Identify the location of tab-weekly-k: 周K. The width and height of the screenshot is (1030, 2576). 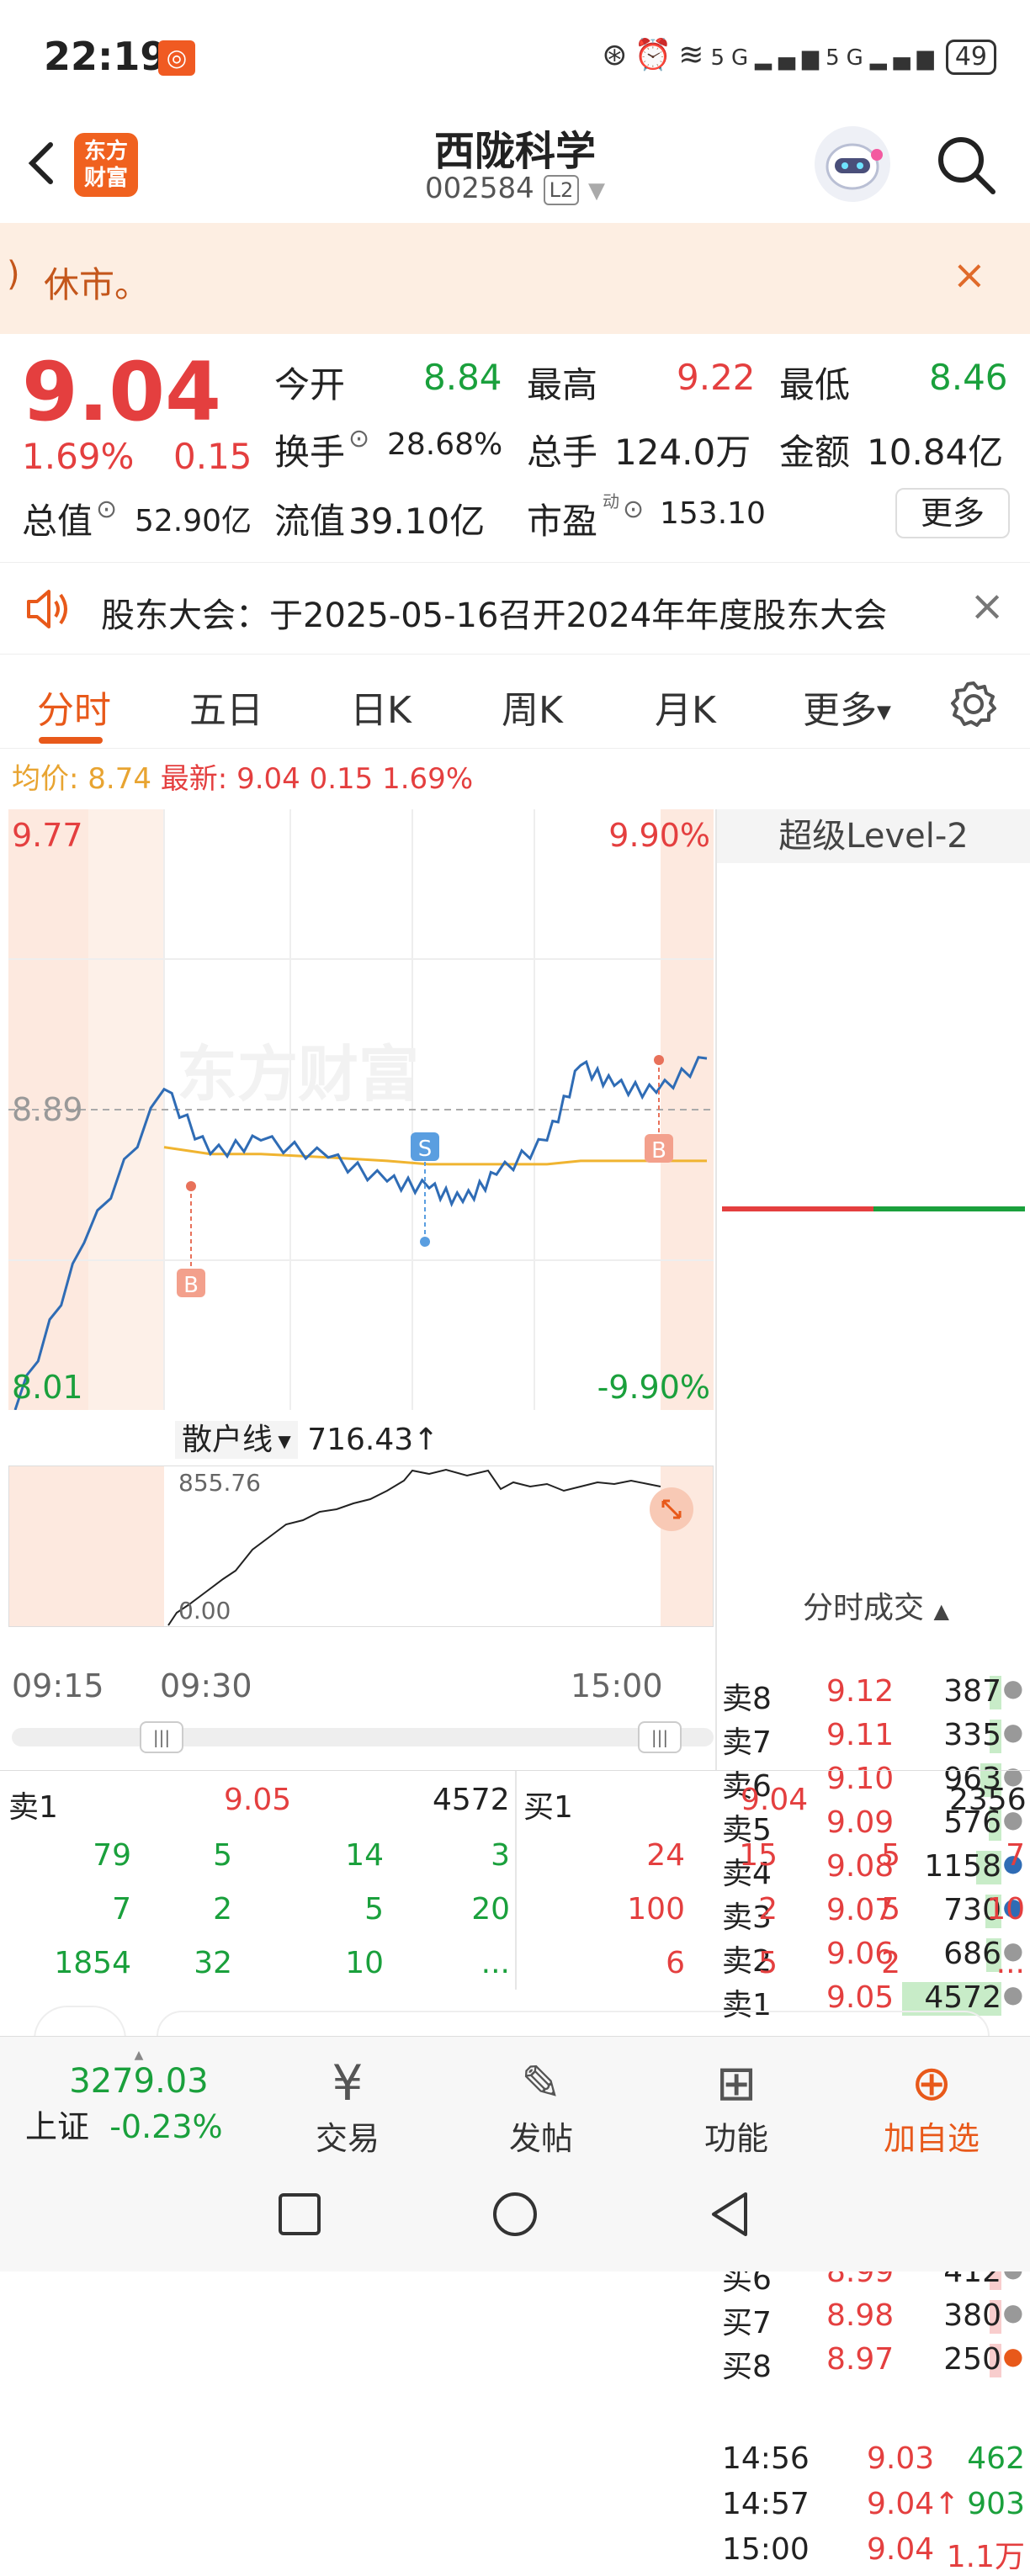
(533, 707).